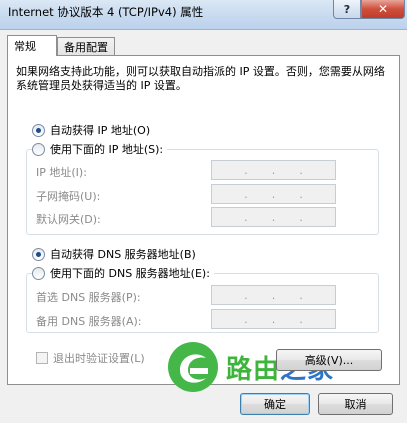  I want to click on title-bar: Internet 协议版本 4 (TCP/IPv4) 属性 ? ✕, so click(203, 15).